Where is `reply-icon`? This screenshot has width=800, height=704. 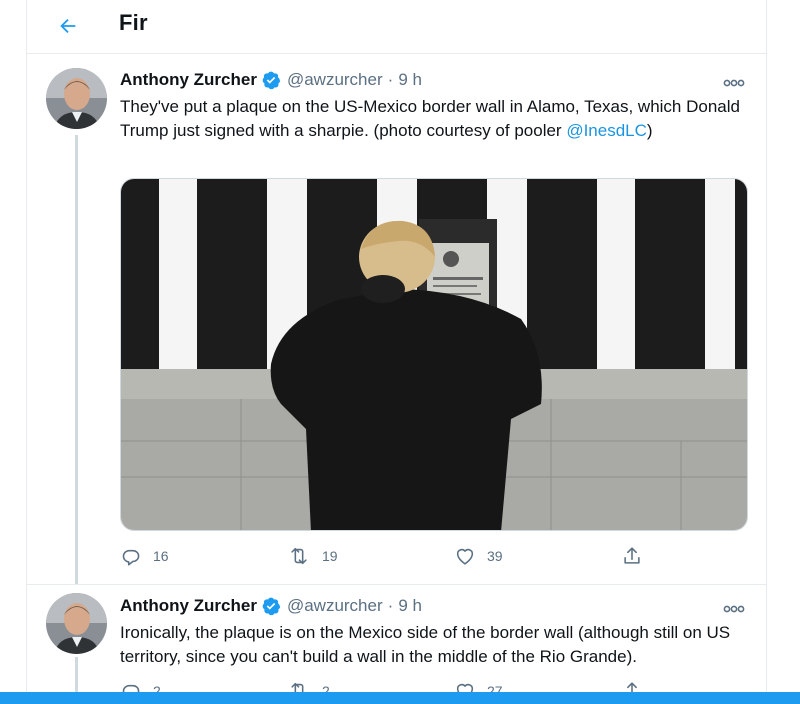 reply-icon is located at coordinates (131, 557).